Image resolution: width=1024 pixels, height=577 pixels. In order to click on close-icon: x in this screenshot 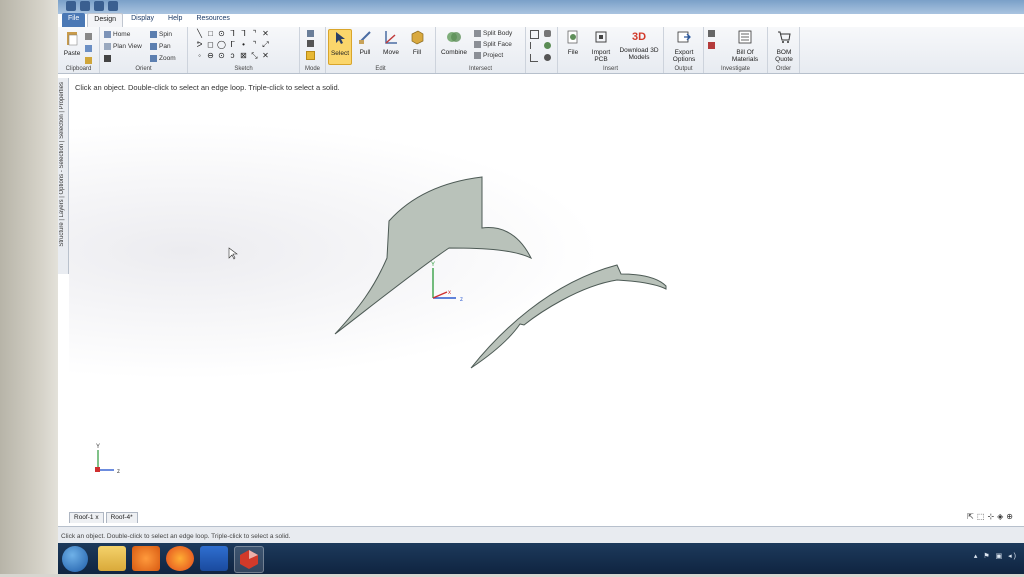, I will do `click(96, 517)`.